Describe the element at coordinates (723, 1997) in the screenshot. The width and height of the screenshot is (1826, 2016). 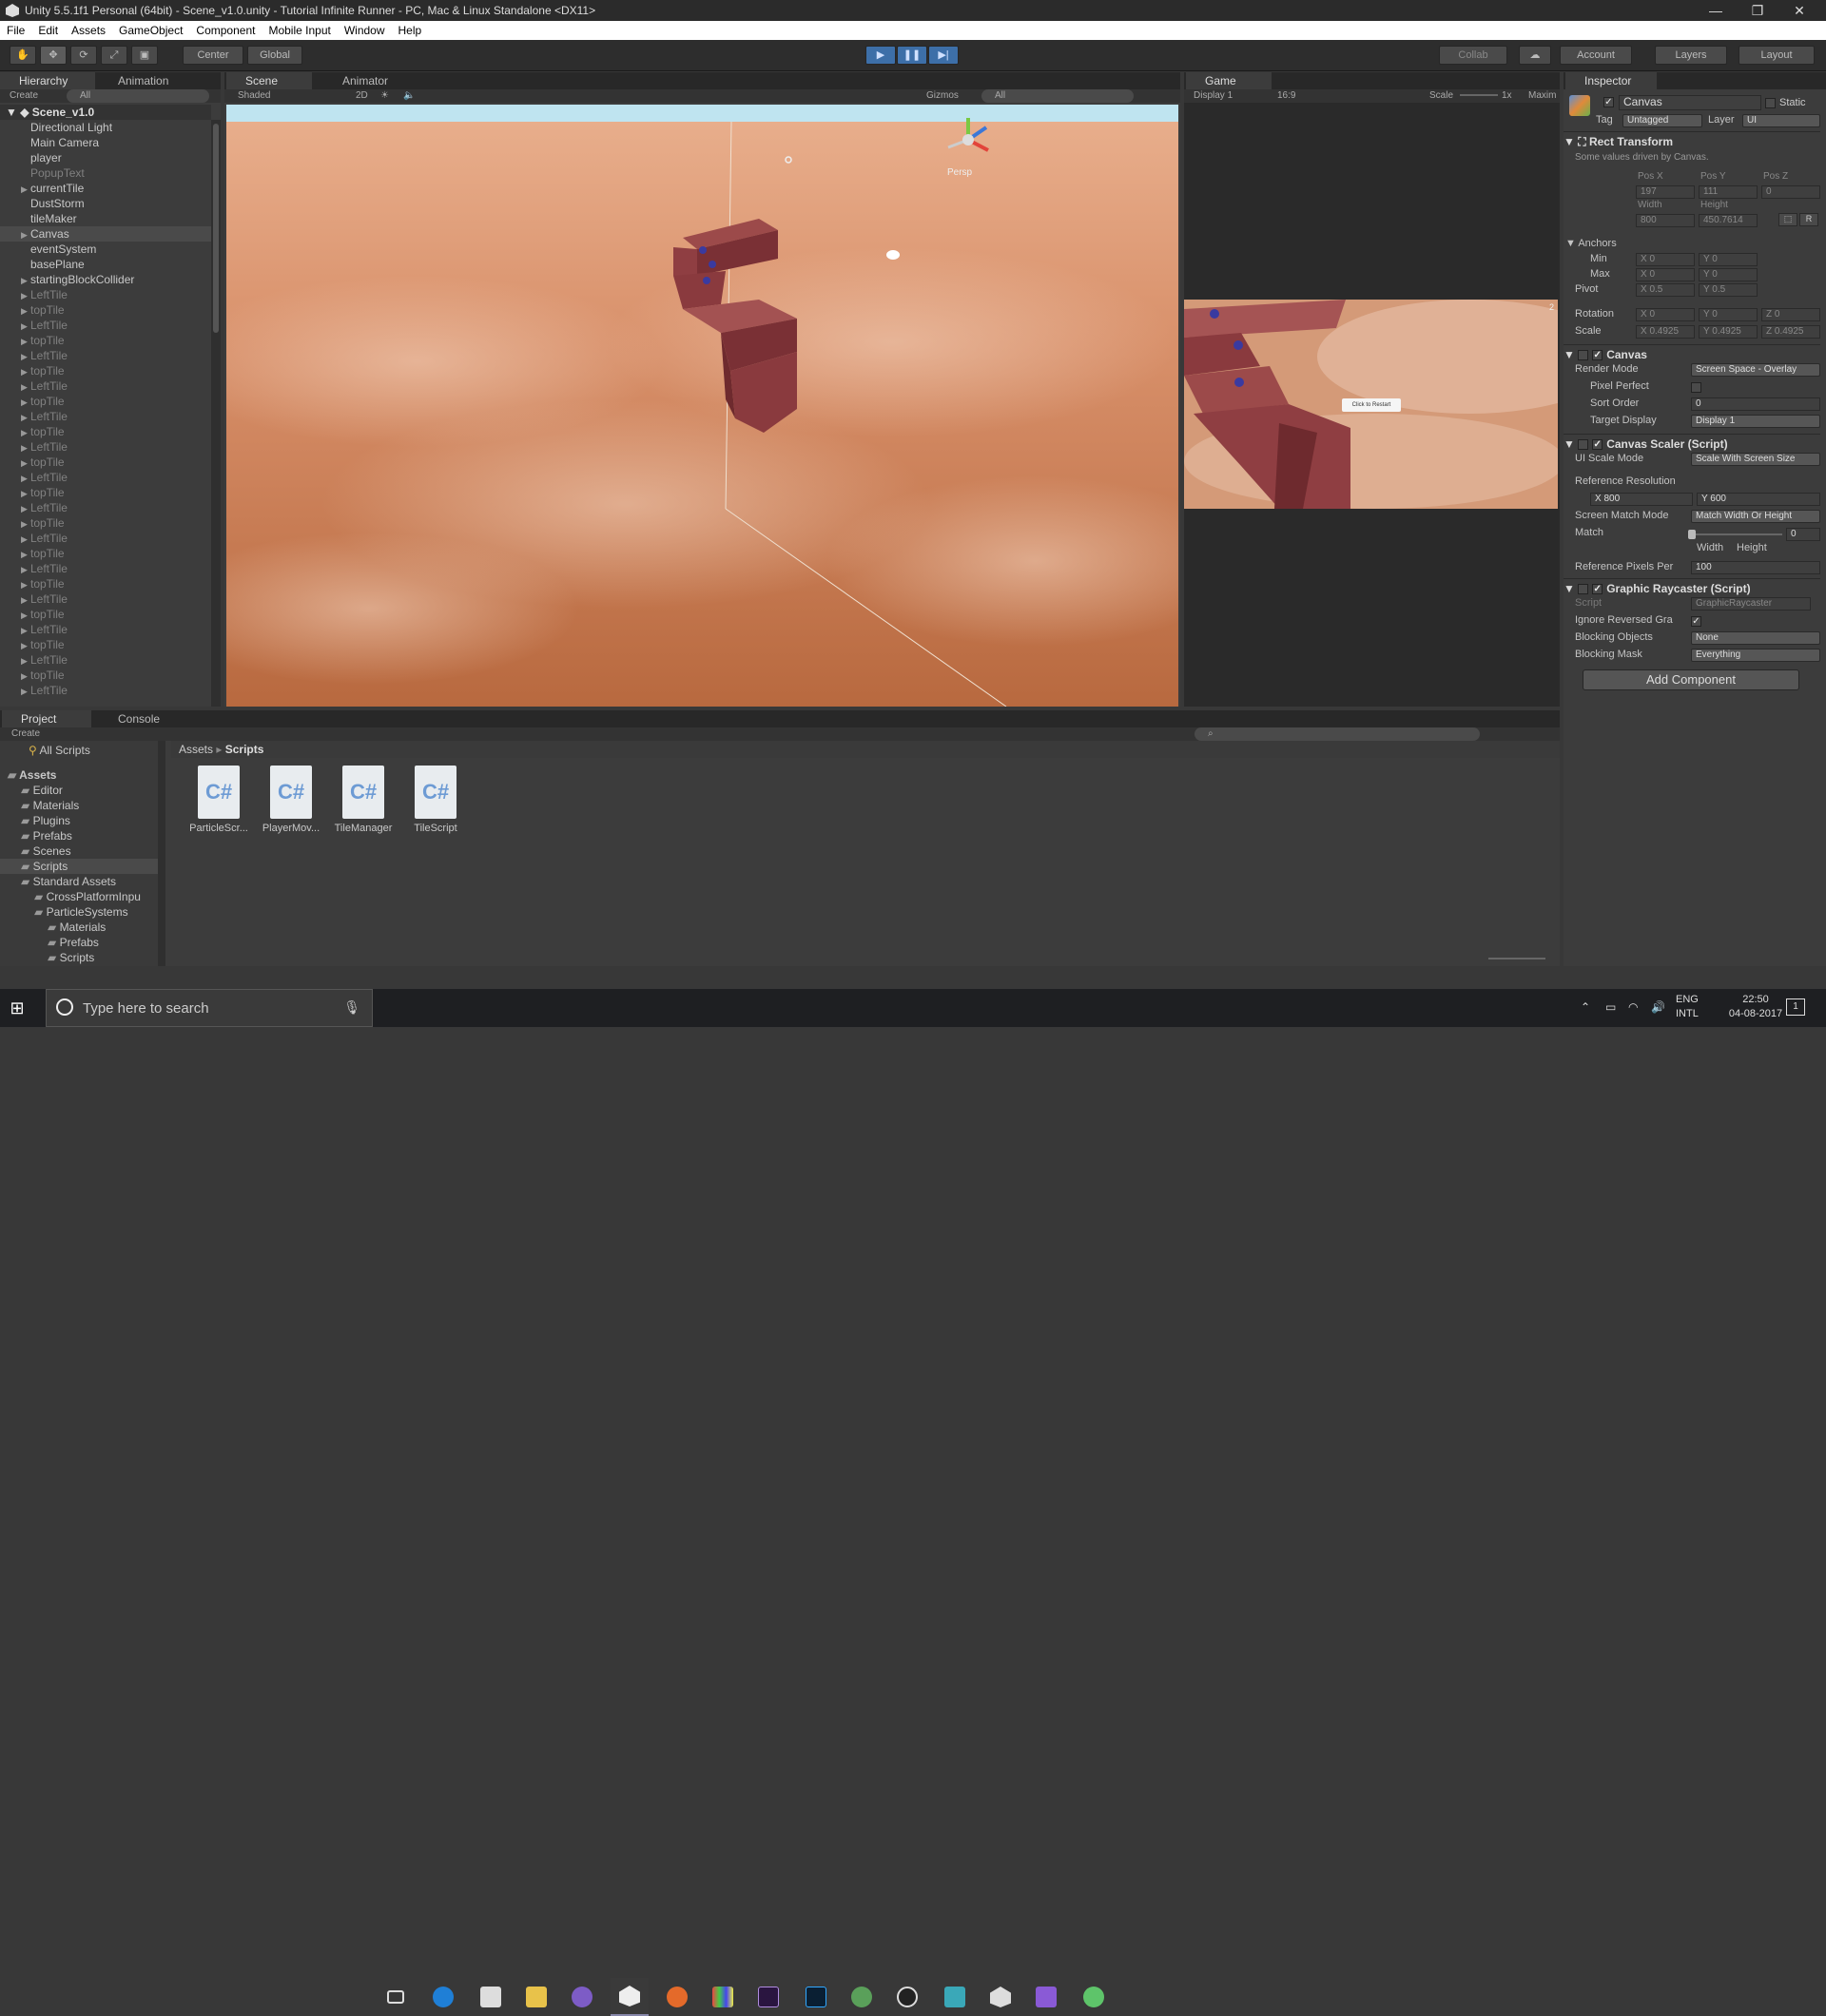
I see `app-colors-icon` at that location.